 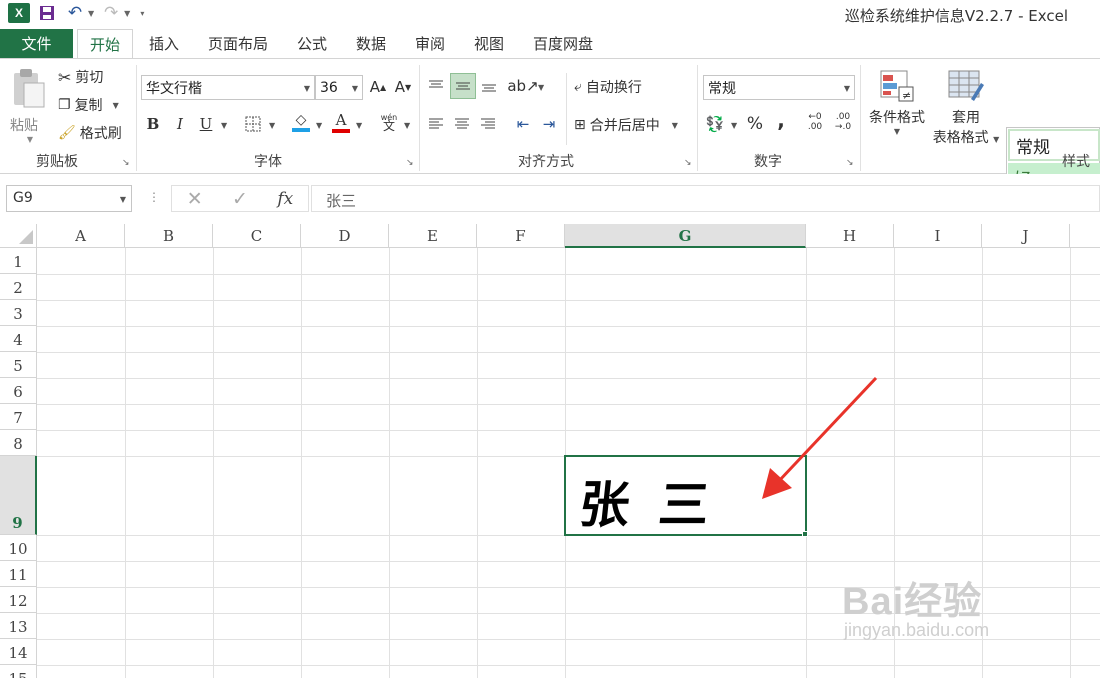 What do you see at coordinates (127, 13) in the screenshot?
I see `redo-dropdown-icon: ▼` at bounding box center [127, 13].